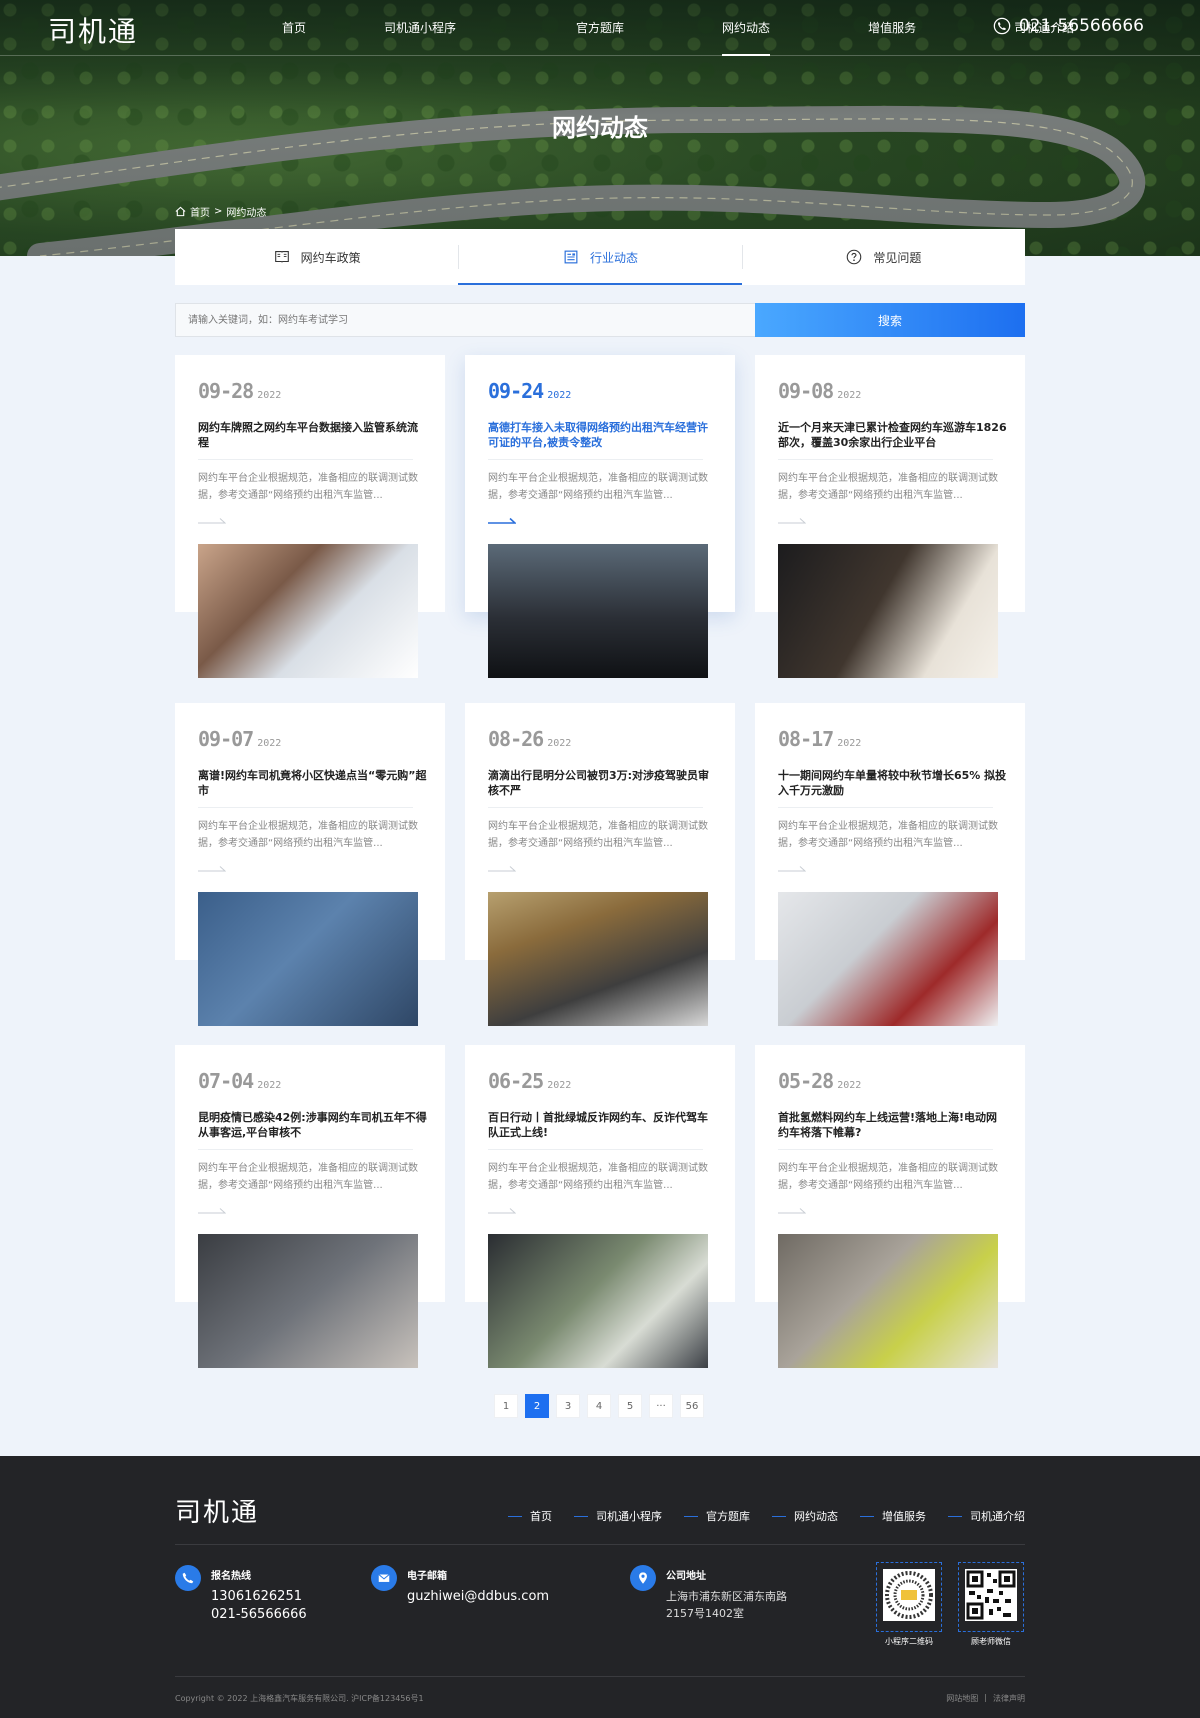 This screenshot has width=1200, height=1718. Describe the element at coordinates (805, 1516) in the screenshot. I see `footer-nav-item-3: 网约动态` at that location.